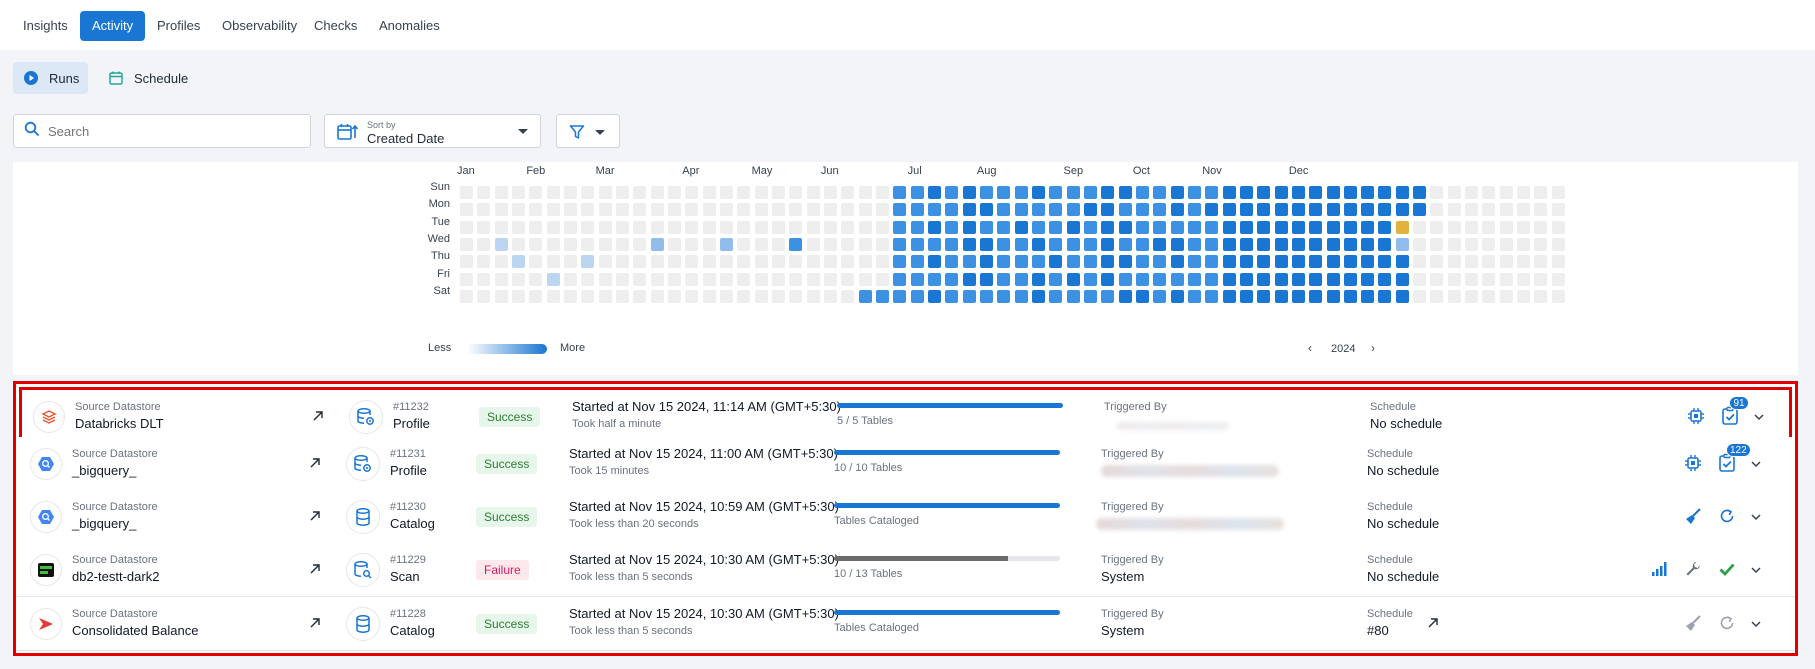 The image size is (1815, 669). I want to click on refresh-icon, so click(1727, 516).